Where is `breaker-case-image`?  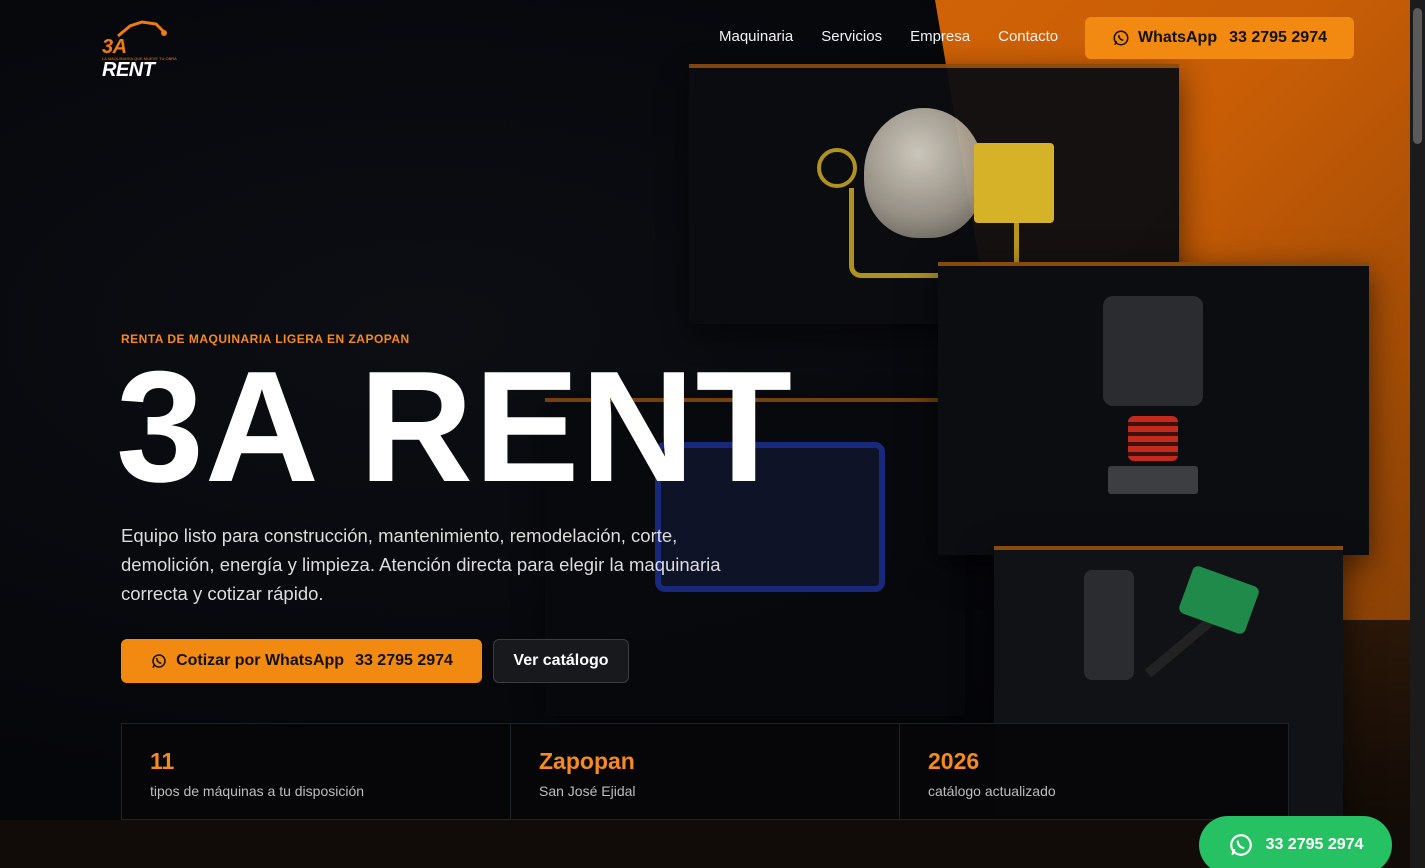 breaker-case-image is located at coordinates (1109, 625).